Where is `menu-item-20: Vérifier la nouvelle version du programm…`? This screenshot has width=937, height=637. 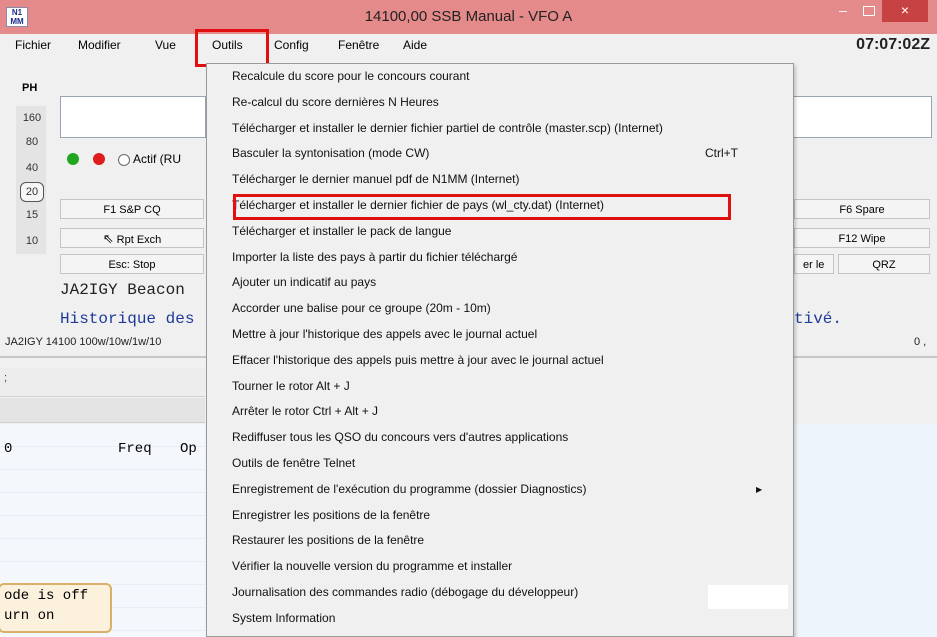 menu-item-20: Vérifier la nouvelle version du programm… is located at coordinates (500, 567).